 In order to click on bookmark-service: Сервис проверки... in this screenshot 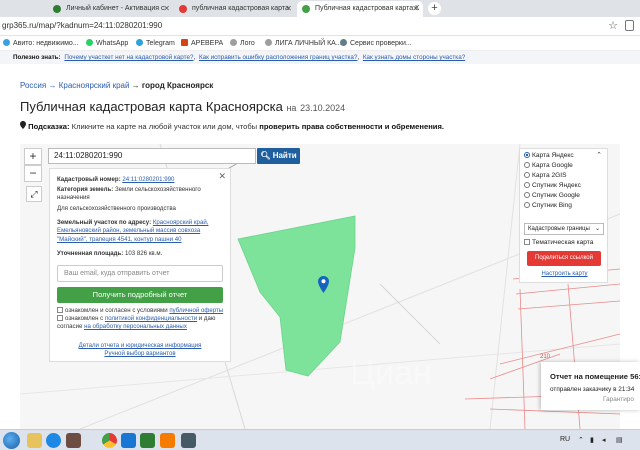, I will do `click(376, 43)`.